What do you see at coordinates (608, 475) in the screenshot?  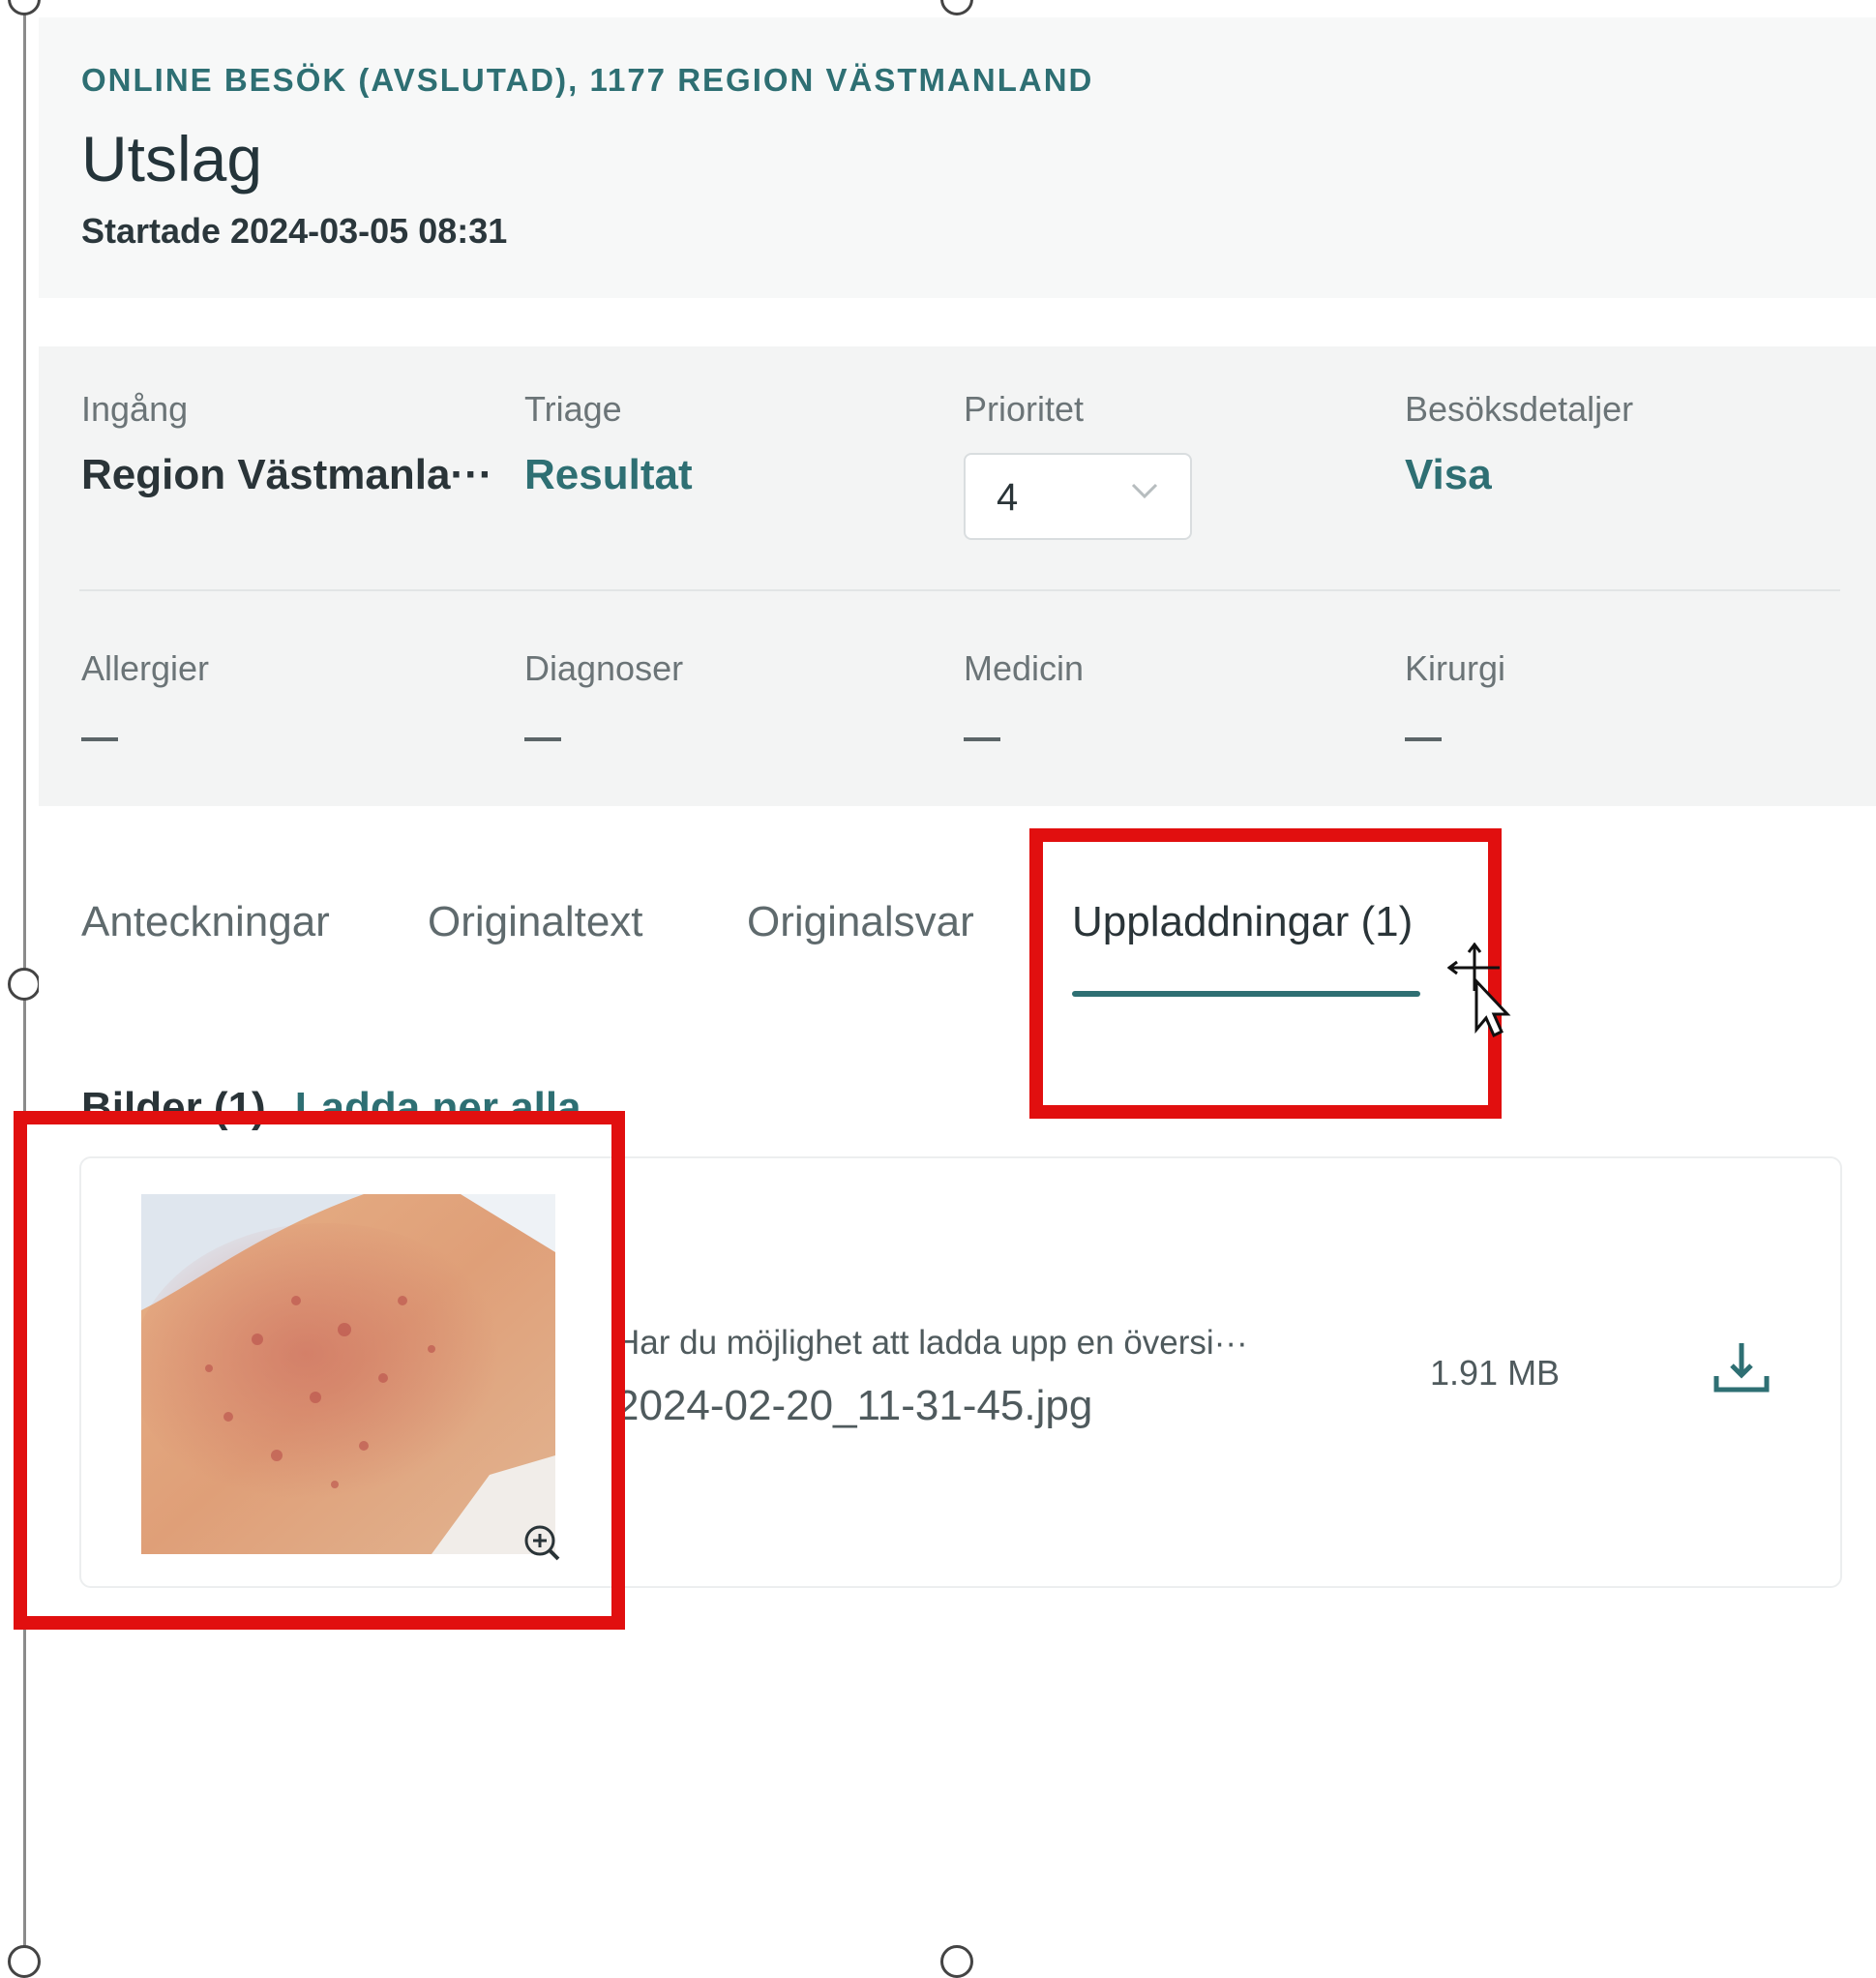 I see `triage-result-link: Resultat` at bounding box center [608, 475].